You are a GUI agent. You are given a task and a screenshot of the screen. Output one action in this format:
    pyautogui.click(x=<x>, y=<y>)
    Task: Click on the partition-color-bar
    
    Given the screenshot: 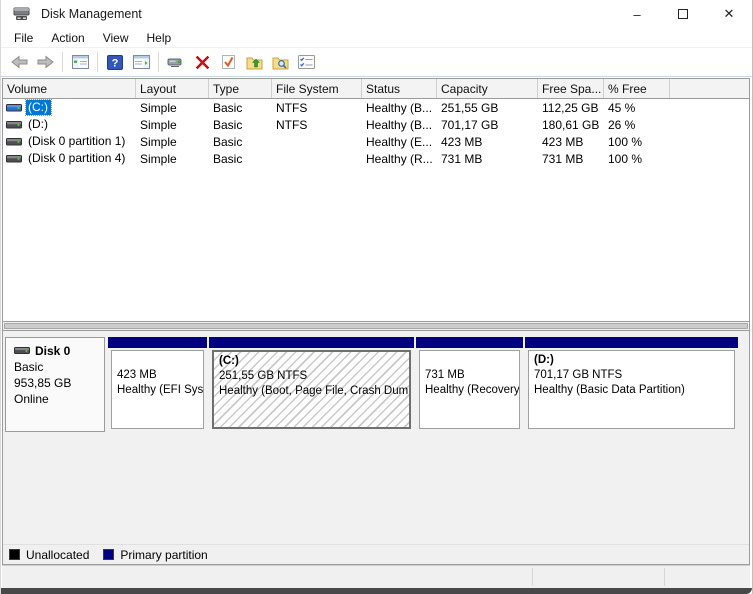 What is the action you would take?
    pyautogui.click(x=631, y=342)
    